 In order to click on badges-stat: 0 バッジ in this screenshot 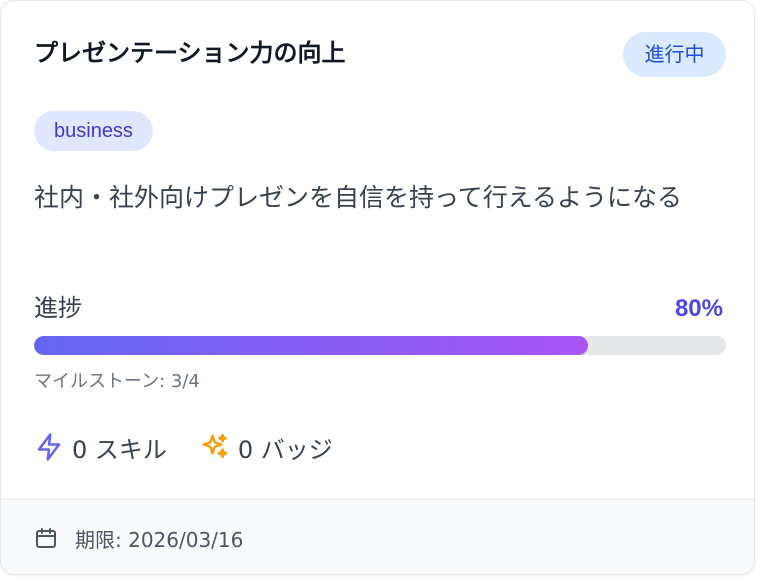, I will do `click(266, 447)`.